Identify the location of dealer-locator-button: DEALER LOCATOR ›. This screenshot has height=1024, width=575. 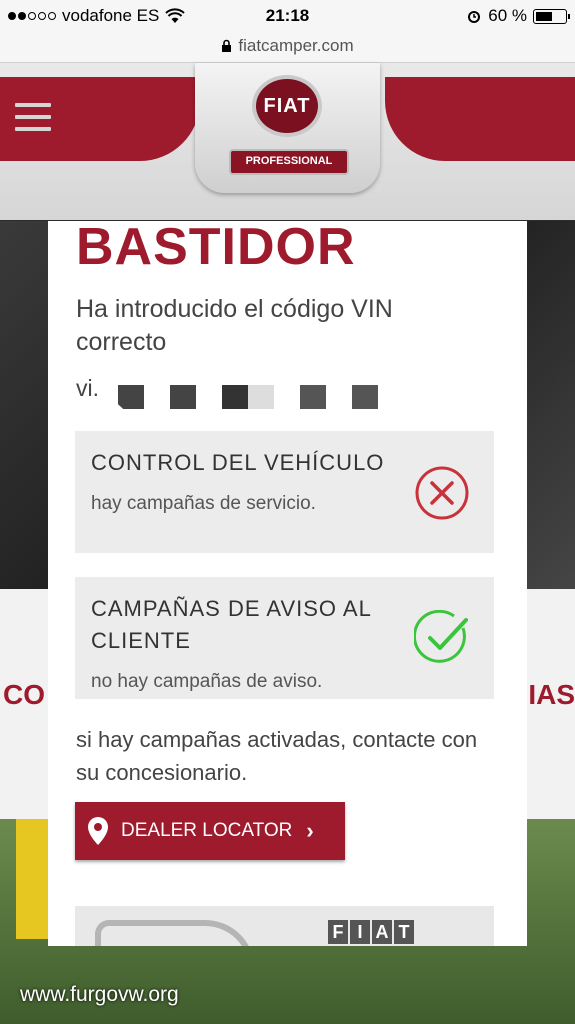
(210, 831).